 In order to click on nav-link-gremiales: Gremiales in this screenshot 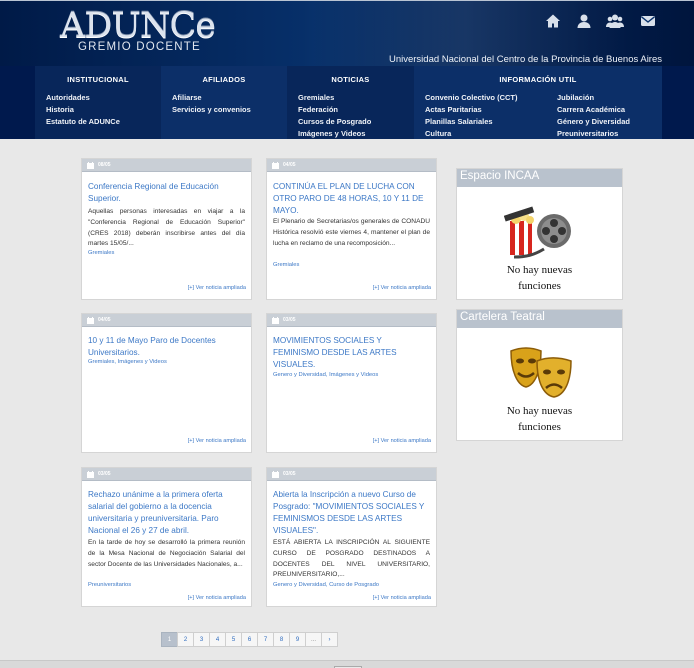, I will do `click(316, 97)`.